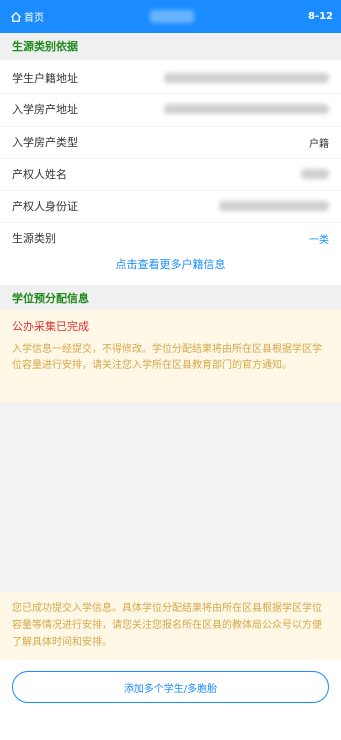 The height and width of the screenshot is (740, 341). What do you see at coordinates (170, 687) in the screenshot?
I see `add-students-button: 添加多个学生/多胞胎` at bounding box center [170, 687].